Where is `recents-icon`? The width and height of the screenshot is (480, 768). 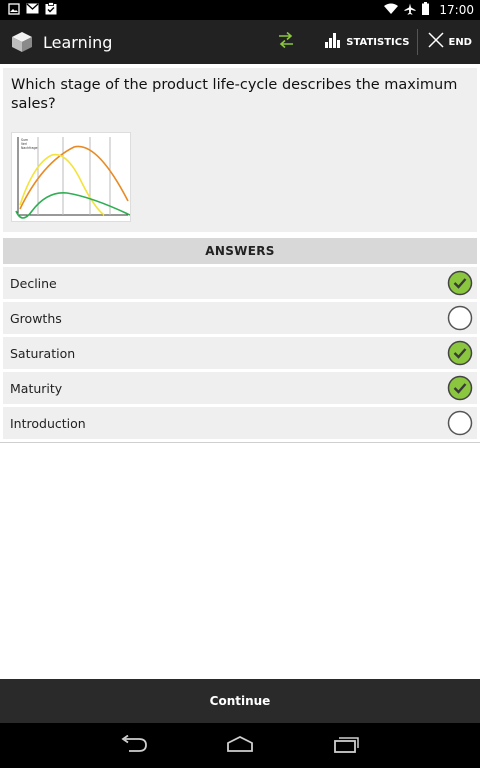 recents-icon is located at coordinates (346, 746).